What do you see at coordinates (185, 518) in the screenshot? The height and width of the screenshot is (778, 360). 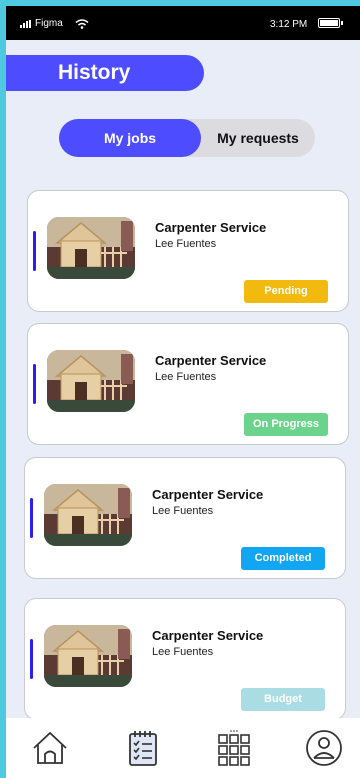 I see `job-card: Carpenter Service Lee Fuentes Completed` at bounding box center [185, 518].